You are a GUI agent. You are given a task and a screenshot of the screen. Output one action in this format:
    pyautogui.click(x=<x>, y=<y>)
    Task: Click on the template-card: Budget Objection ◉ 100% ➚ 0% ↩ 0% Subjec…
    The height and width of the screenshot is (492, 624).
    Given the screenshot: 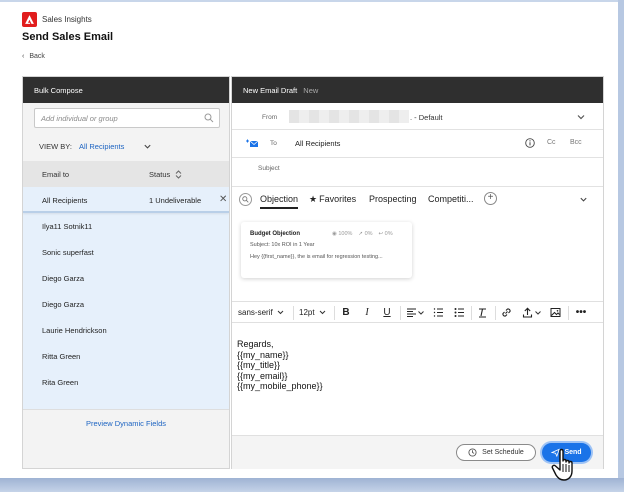 What is the action you would take?
    pyautogui.click(x=326, y=250)
    